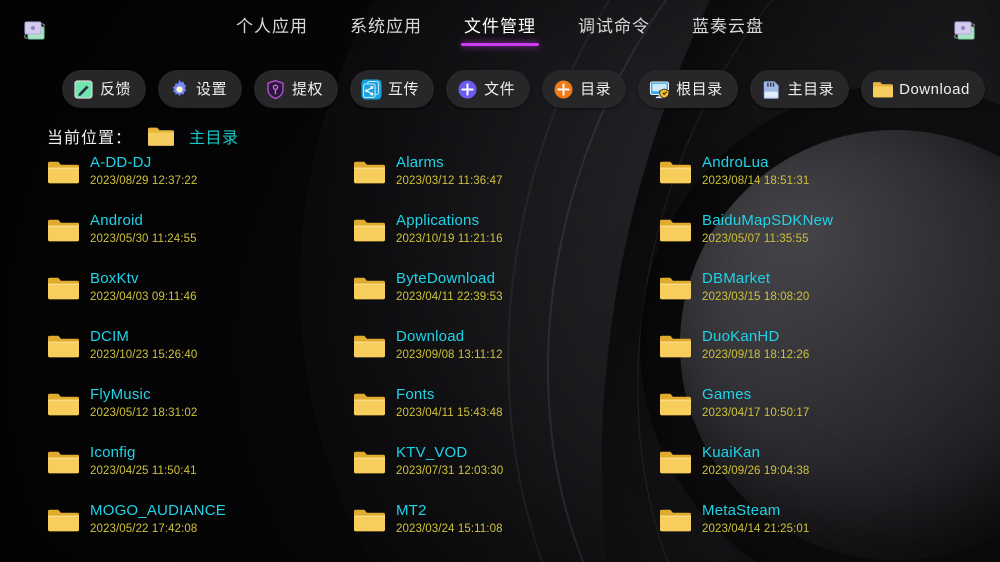 This screenshot has height=562, width=1000. What do you see at coordinates (272, 32) in the screenshot?
I see `nav-tab-1: 个人应用` at bounding box center [272, 32].